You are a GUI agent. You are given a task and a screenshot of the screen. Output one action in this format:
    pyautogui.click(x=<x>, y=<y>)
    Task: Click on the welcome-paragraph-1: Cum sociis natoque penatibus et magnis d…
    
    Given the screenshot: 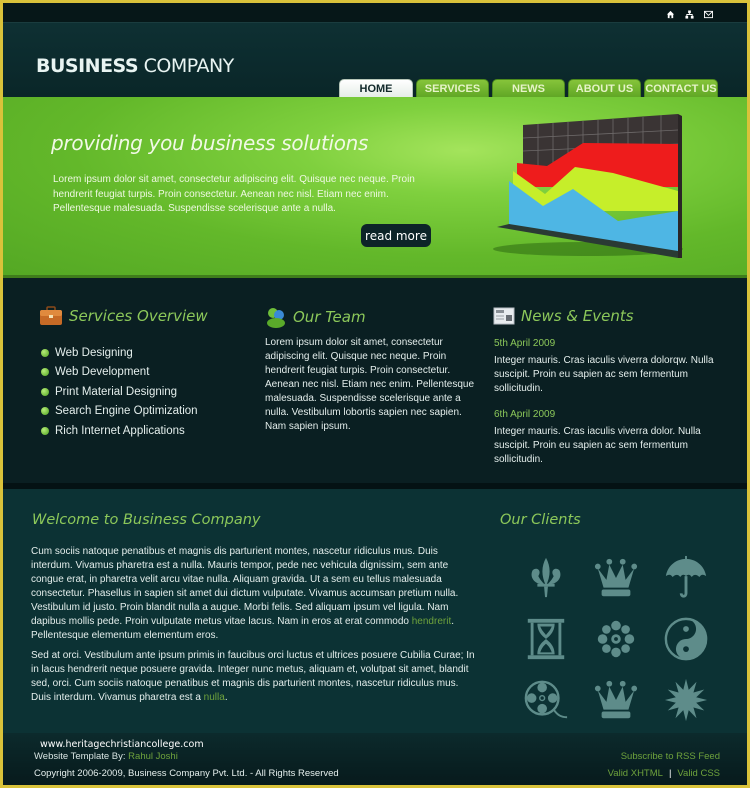 What is the action you would take?
    pyautogui.click(x=253, y=594)
    